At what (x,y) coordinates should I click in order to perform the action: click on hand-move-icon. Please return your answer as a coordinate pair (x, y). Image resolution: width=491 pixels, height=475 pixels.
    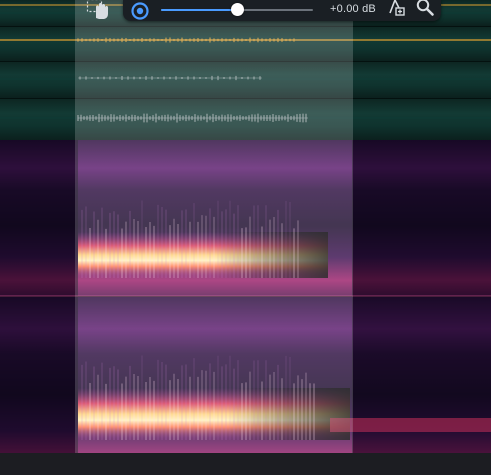
    Looking at the image, I should click on (99, 10).